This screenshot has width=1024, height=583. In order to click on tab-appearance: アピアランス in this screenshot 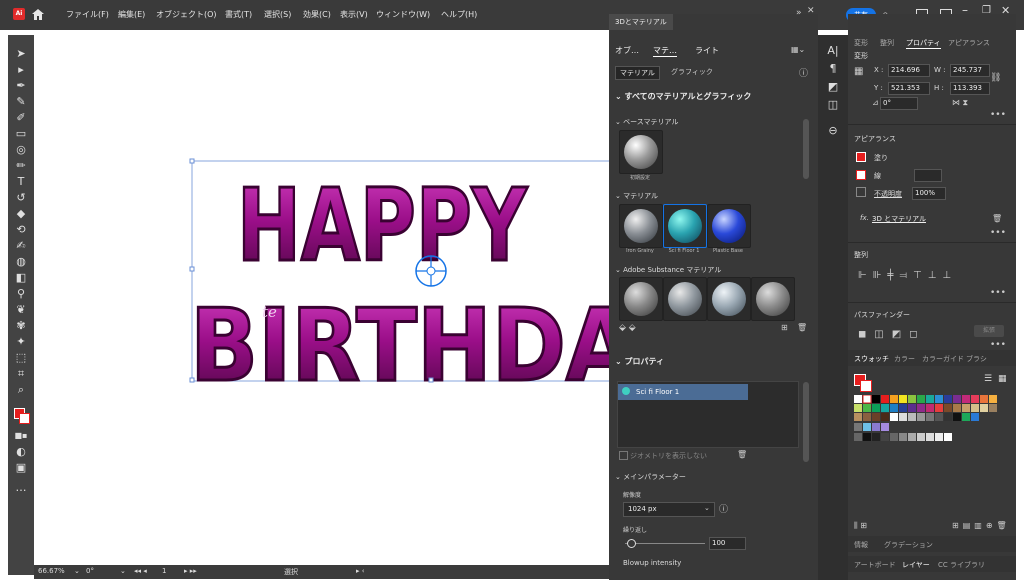, I will do `click(969, 43)`.